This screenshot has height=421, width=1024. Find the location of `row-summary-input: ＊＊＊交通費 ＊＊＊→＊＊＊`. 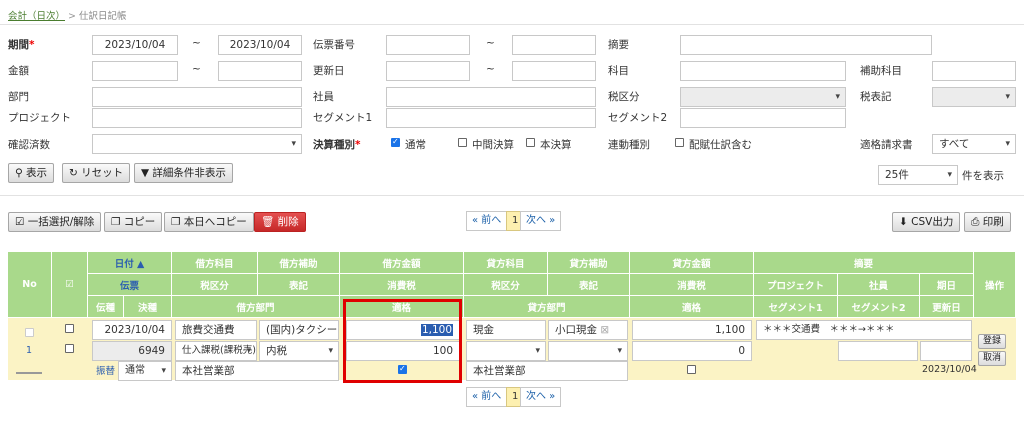

row-summary-input: ＊＊＊交通費 ＊＊＊→＊＊＊ is located at coordinates (864, 330).